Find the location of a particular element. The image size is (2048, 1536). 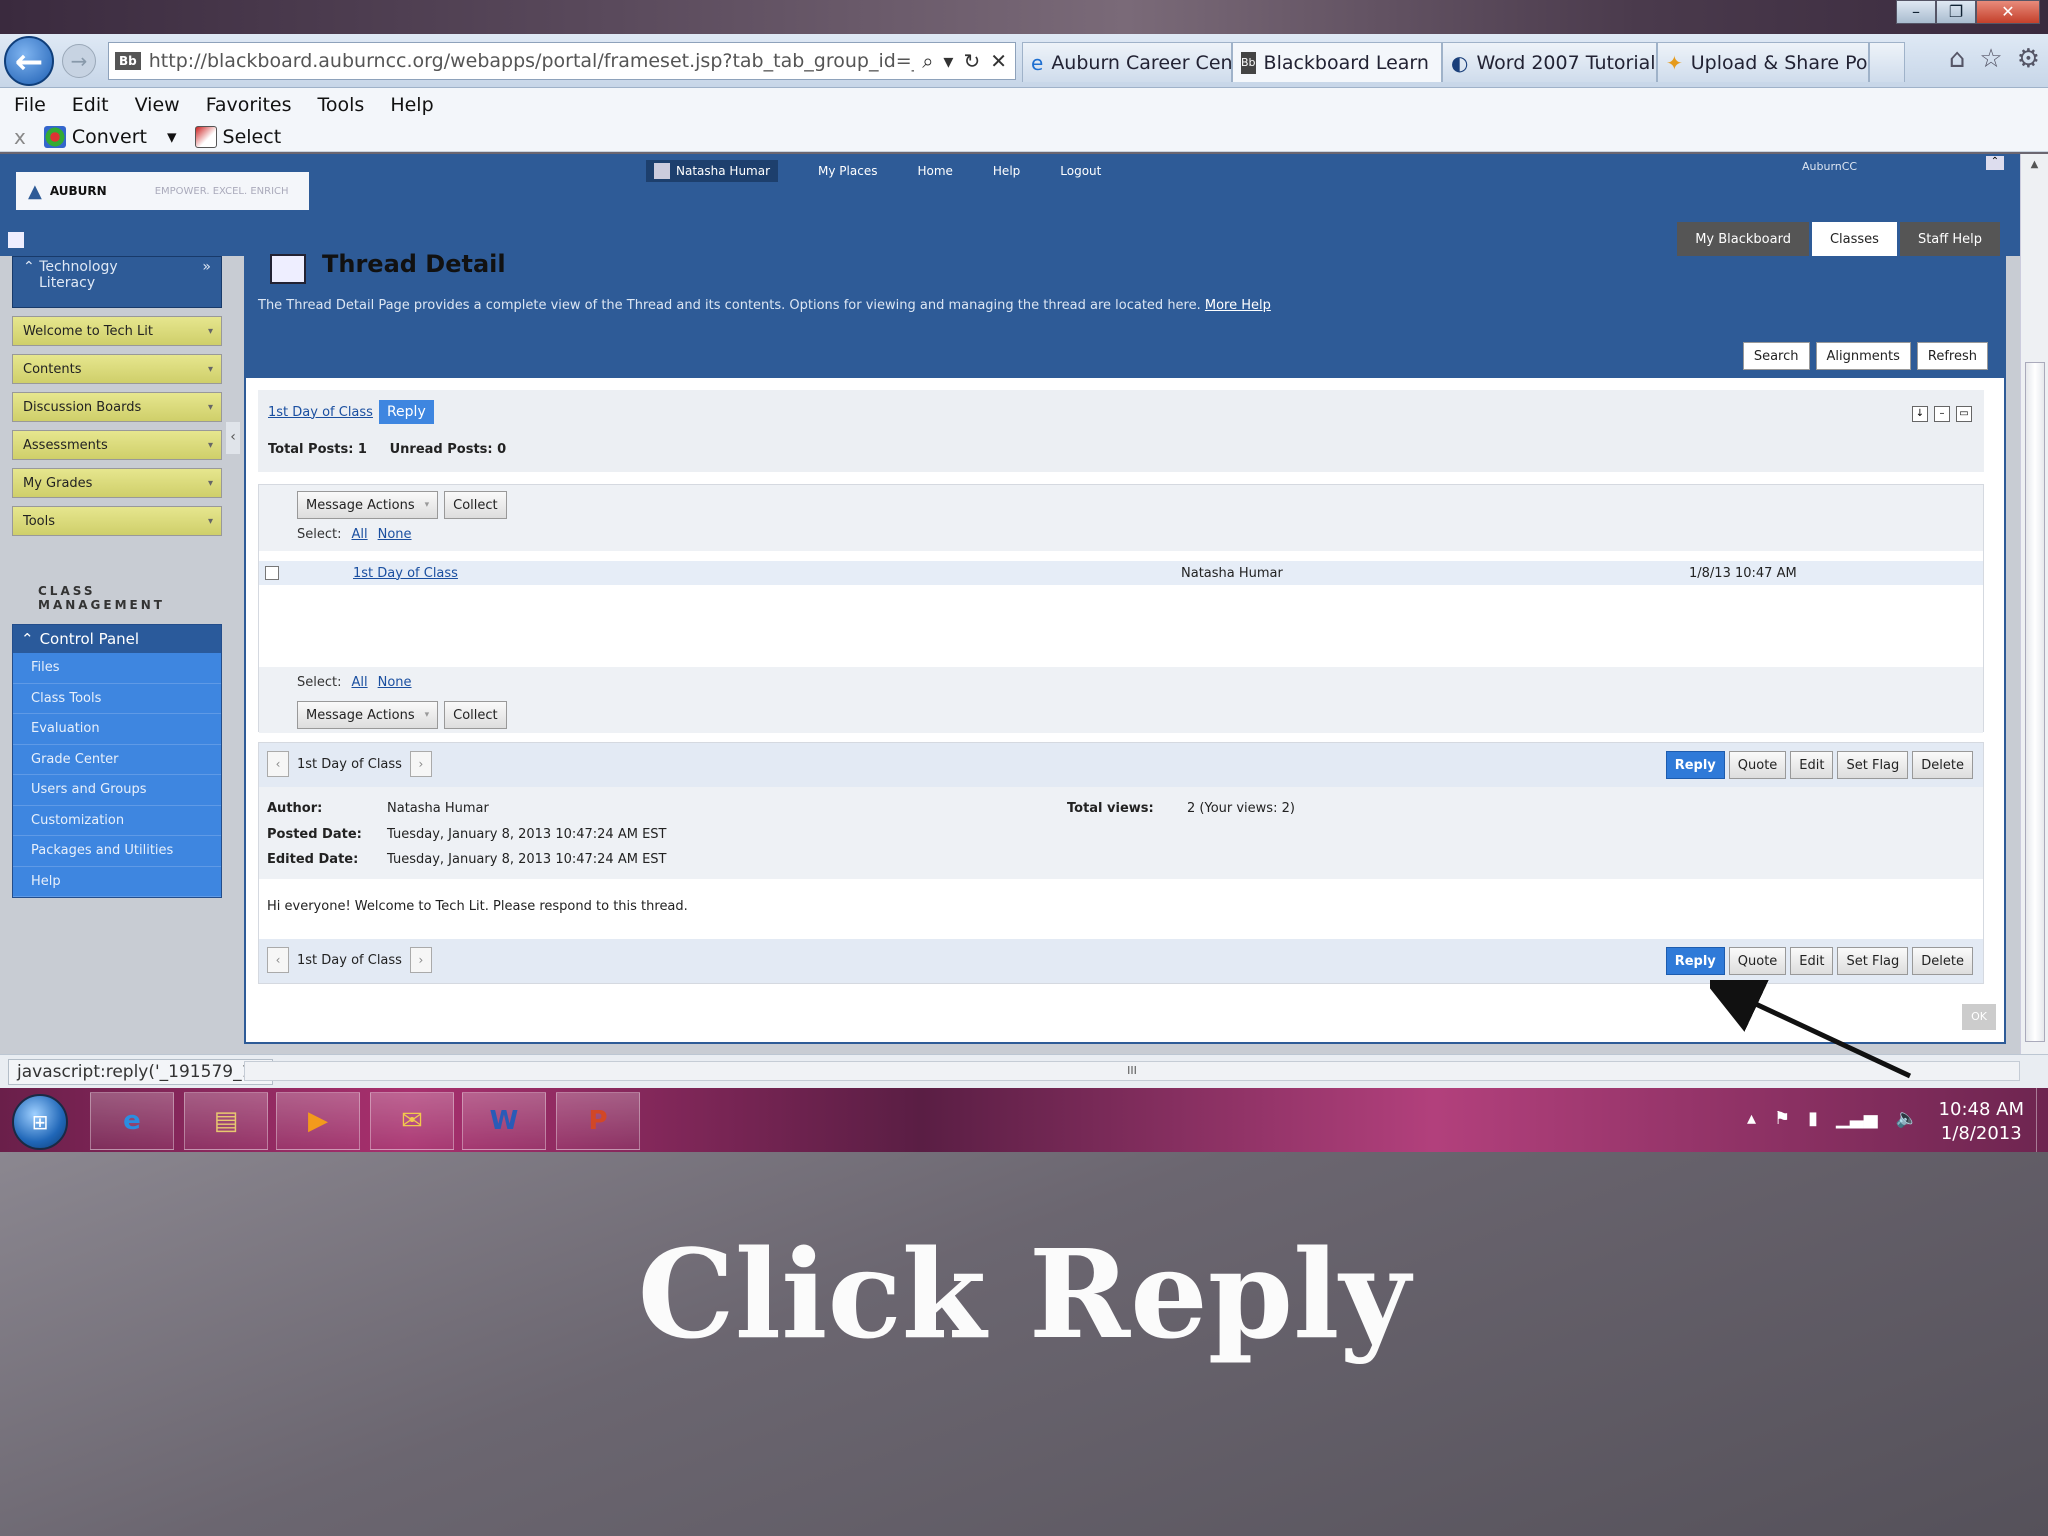

outlook-icon: ✉ is located at coordinates (412, 1121).